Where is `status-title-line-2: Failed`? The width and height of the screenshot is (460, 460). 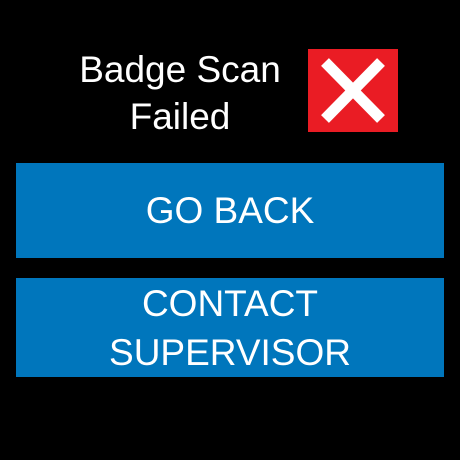 status-title-line-2: Failed is located at coordinates (180, 116).